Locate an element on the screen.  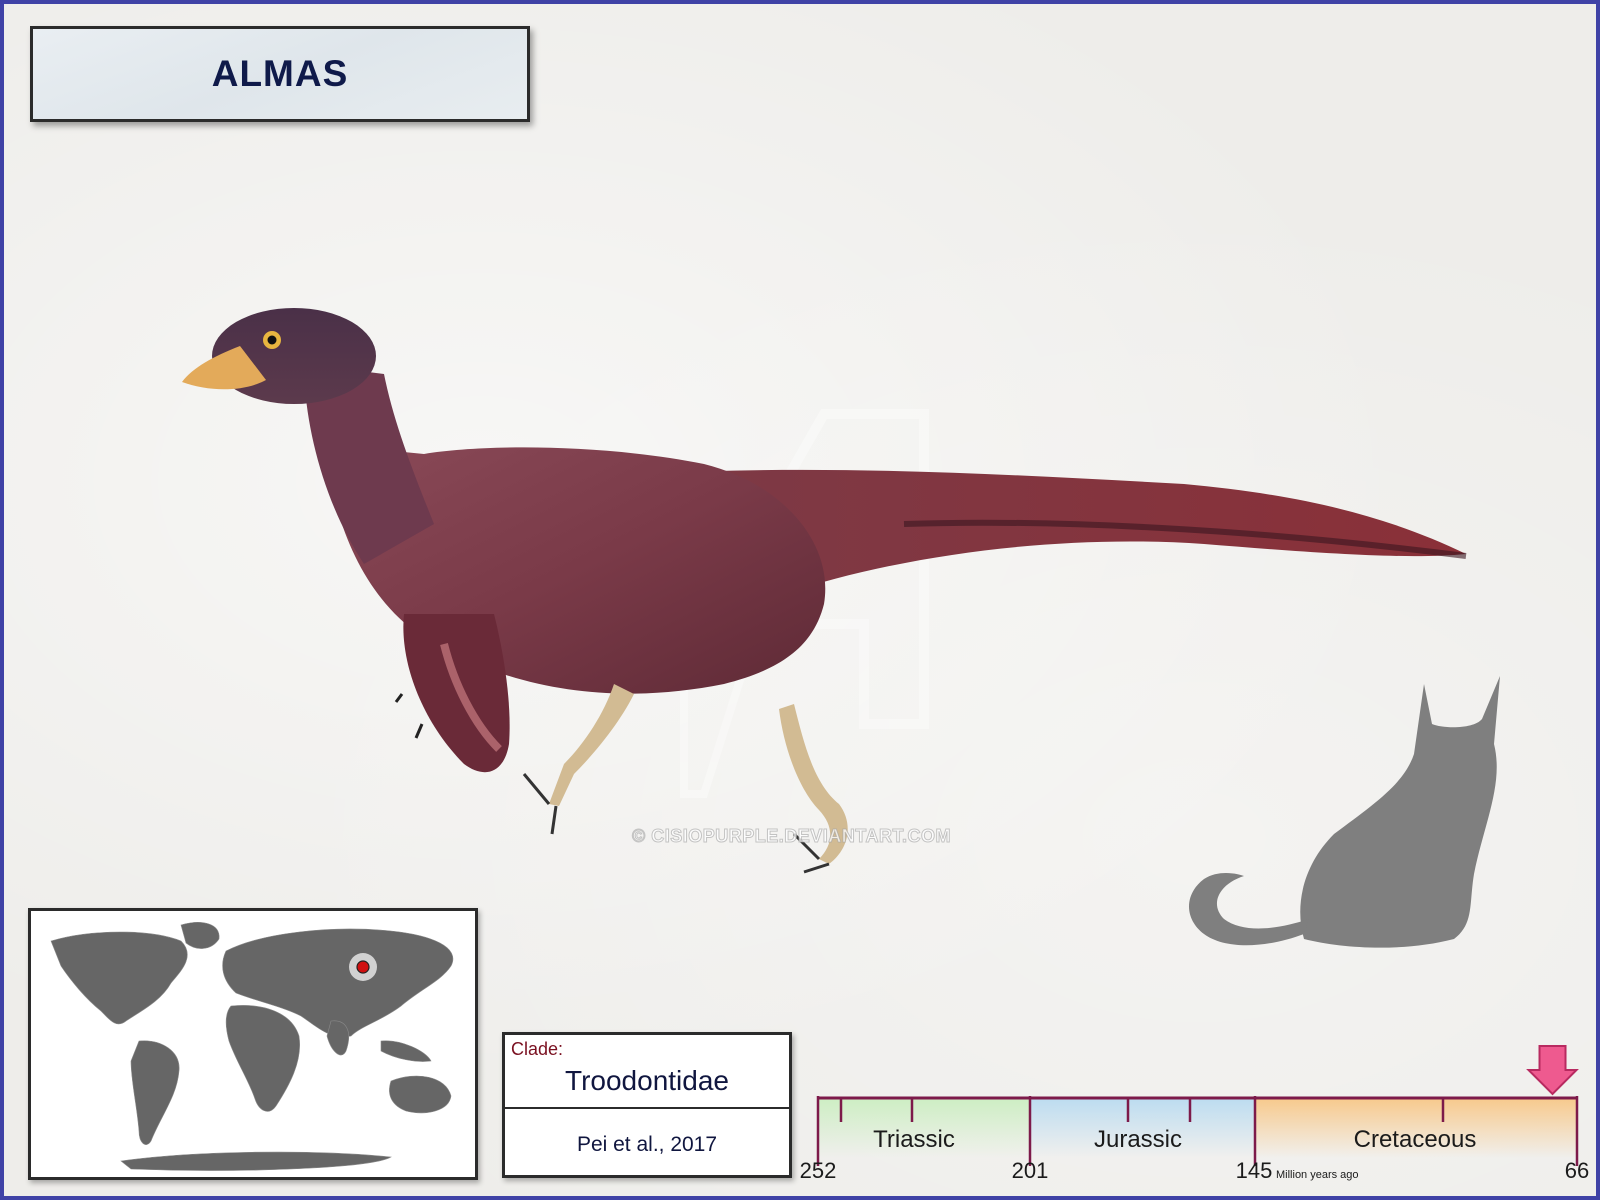
period-jurassic: Jurassic is located at coordinates (1138, 1139).